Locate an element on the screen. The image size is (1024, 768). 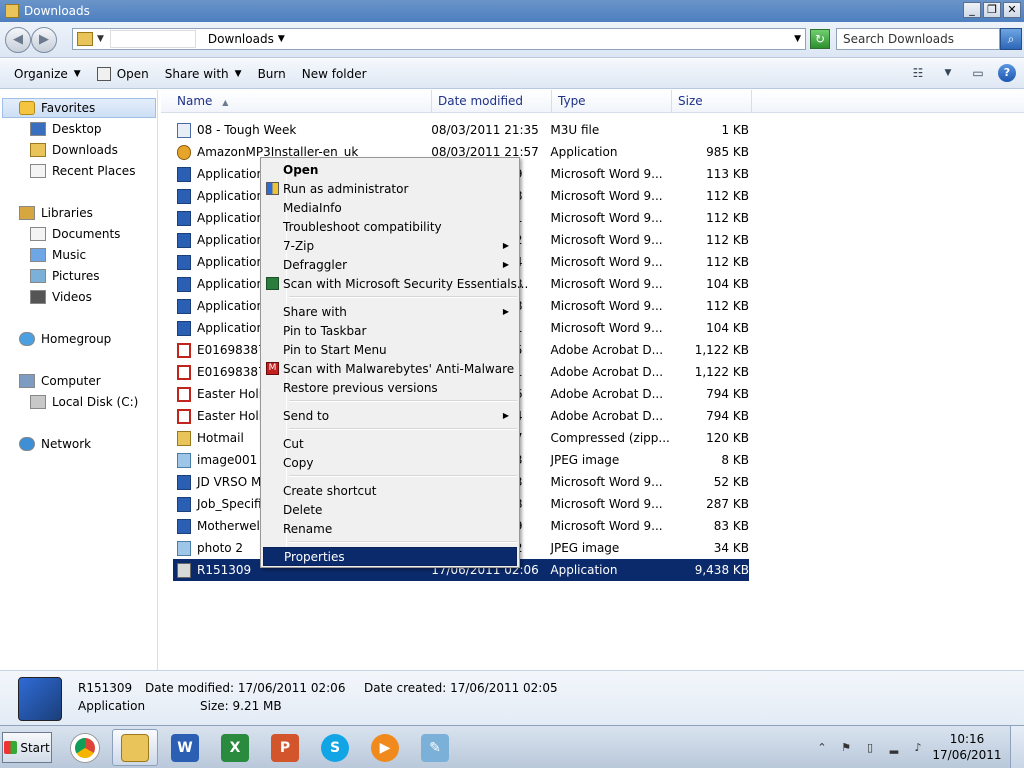
start-button: Start is located at coordinates (27, 747).